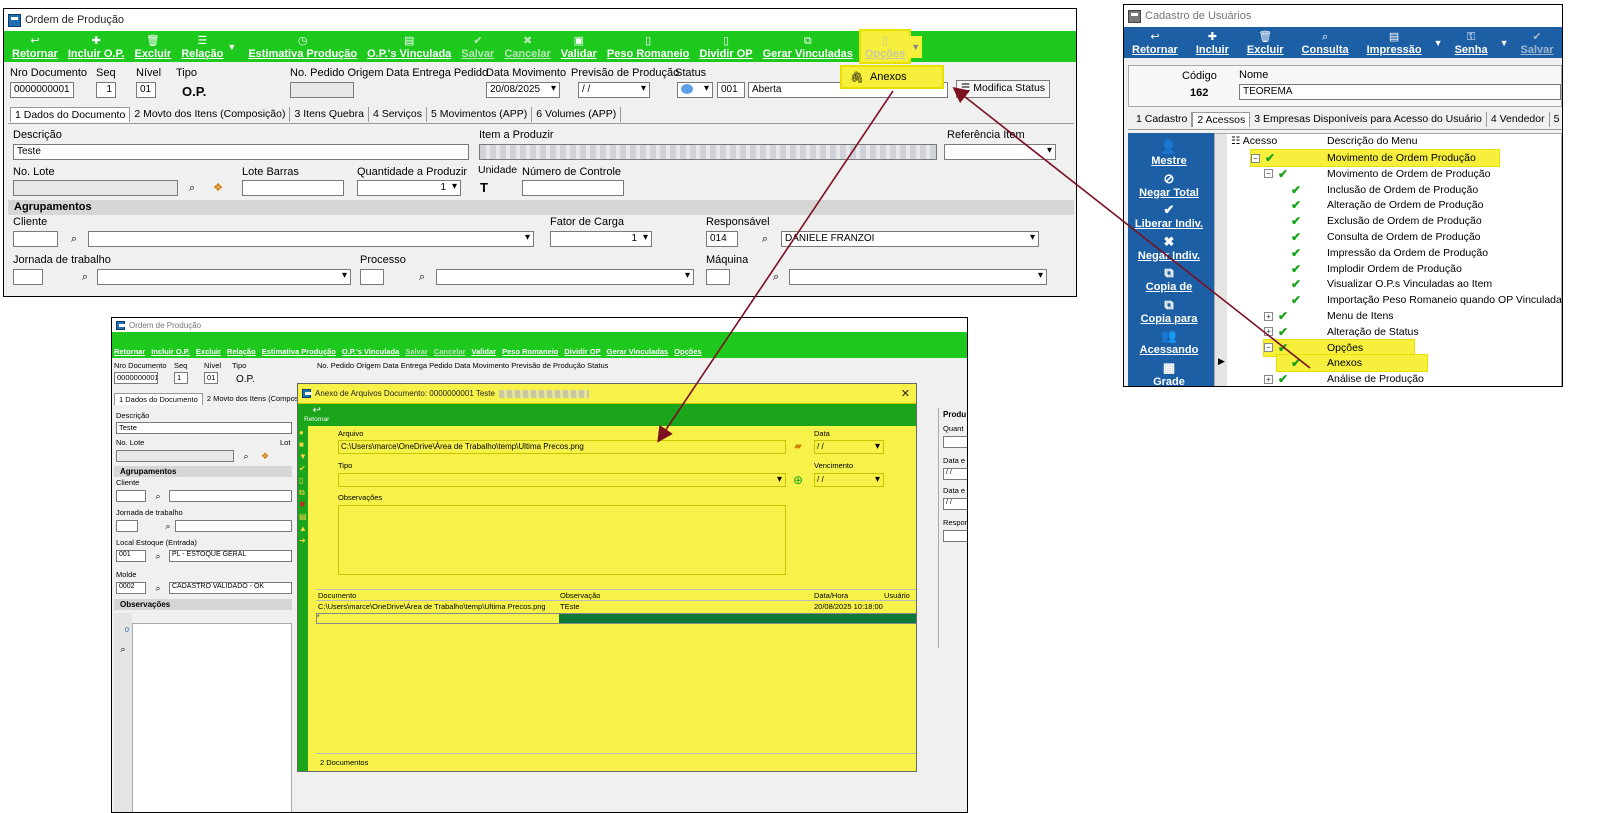 The height and width of the screenshot is (813, 1619). What do you see at coordinates (304, 458) in the screenshot?
I see `open-icon: ▼` at bounding box center [304, 458].